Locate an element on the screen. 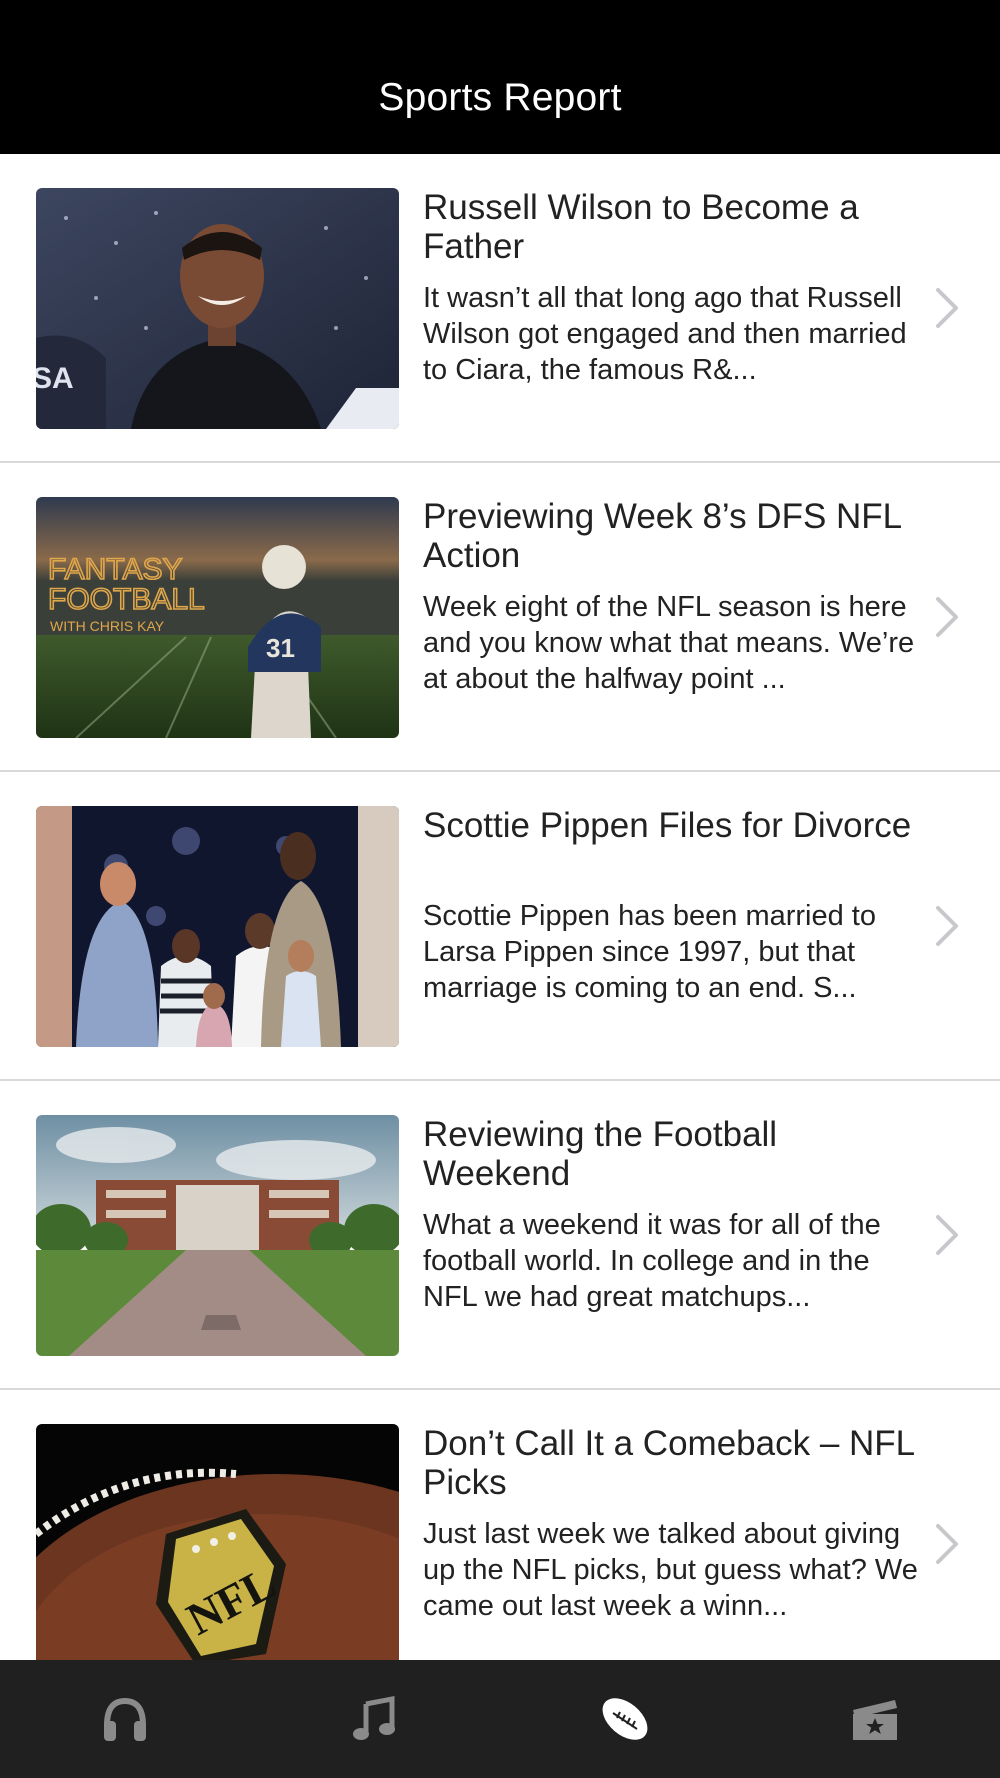  tab-football is located at coordinates (625, 1719).